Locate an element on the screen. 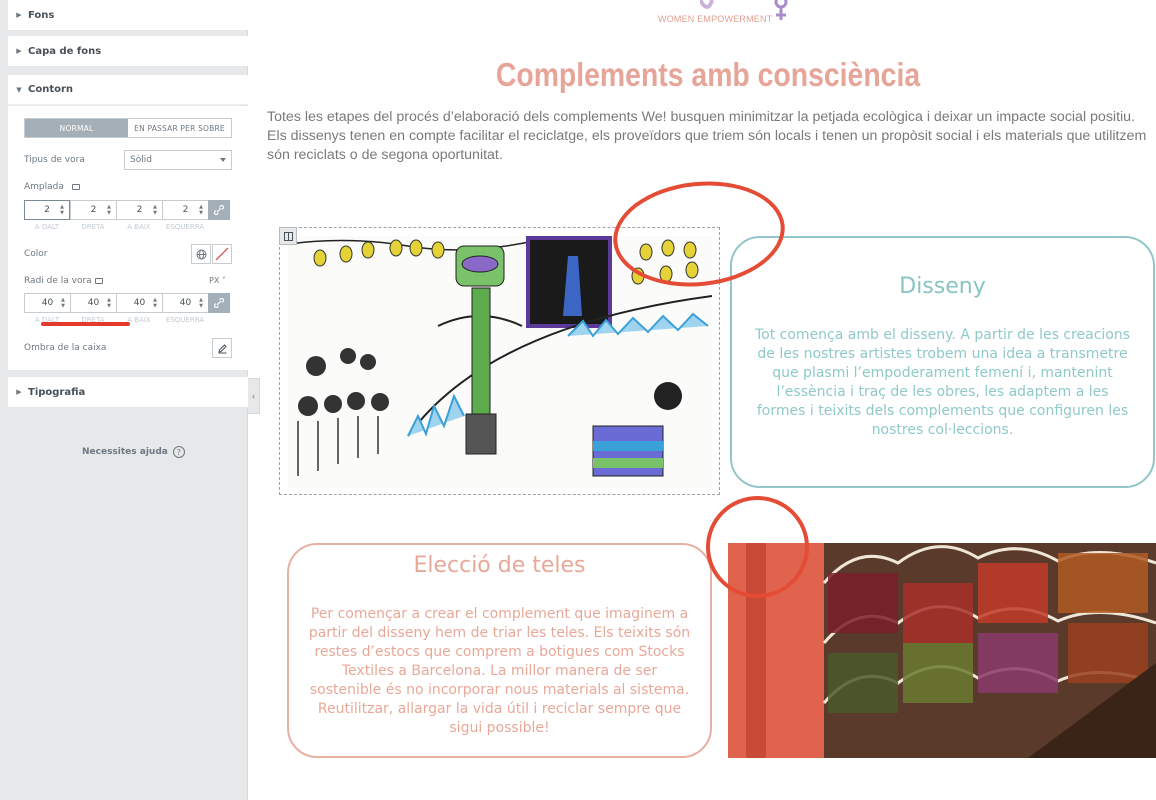 The width and height of the screenshot is (1156, 800). radius-right-value: 40 is located at coordinates (93, 303).